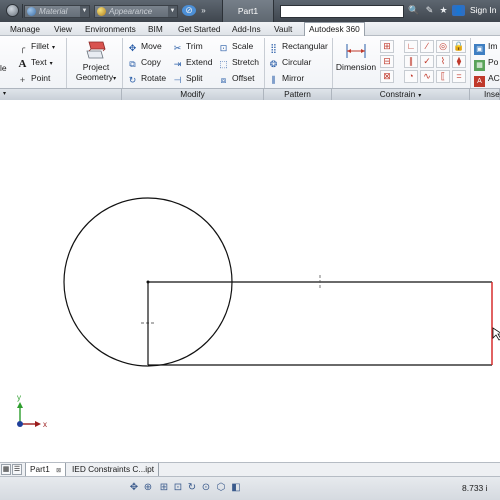  What do you see at coordinates (38, 424) in the screenshot?
I see `x-axis-arrow-icon` at bounding box center [38, 424].